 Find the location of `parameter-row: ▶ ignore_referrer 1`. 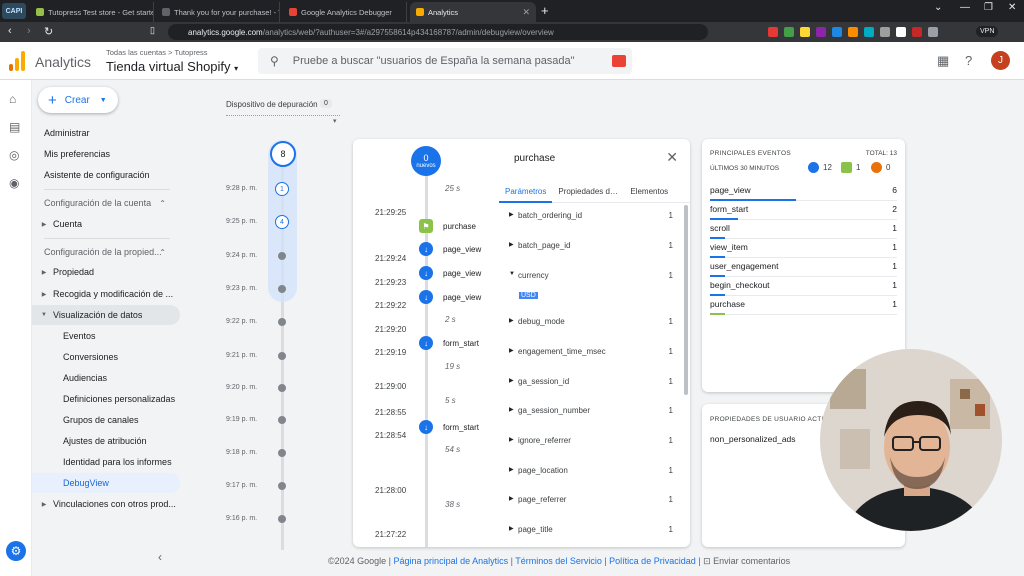

parameter-row: ▶ ignore_referrer 1 is located at coordinates (591, 440).